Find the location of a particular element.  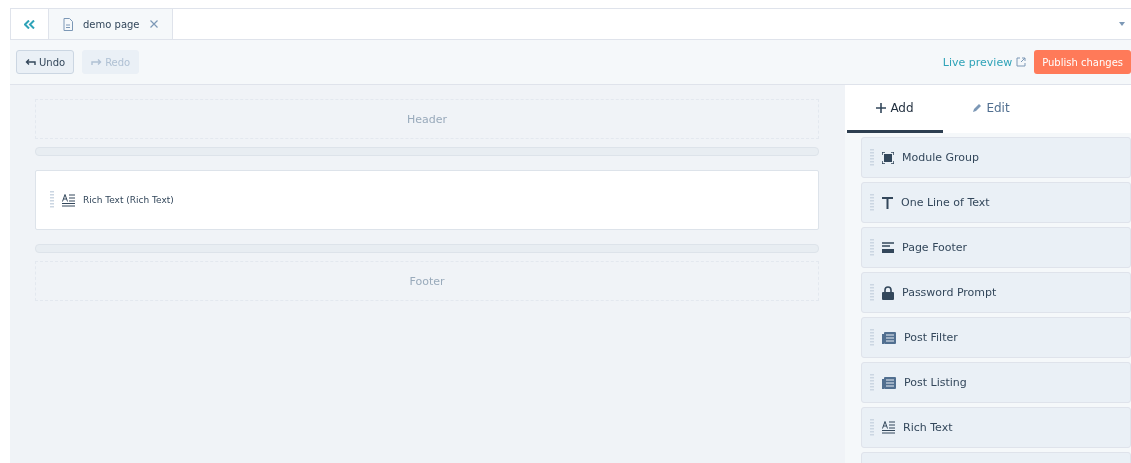

document-icon is located at coordinates (68, 24).